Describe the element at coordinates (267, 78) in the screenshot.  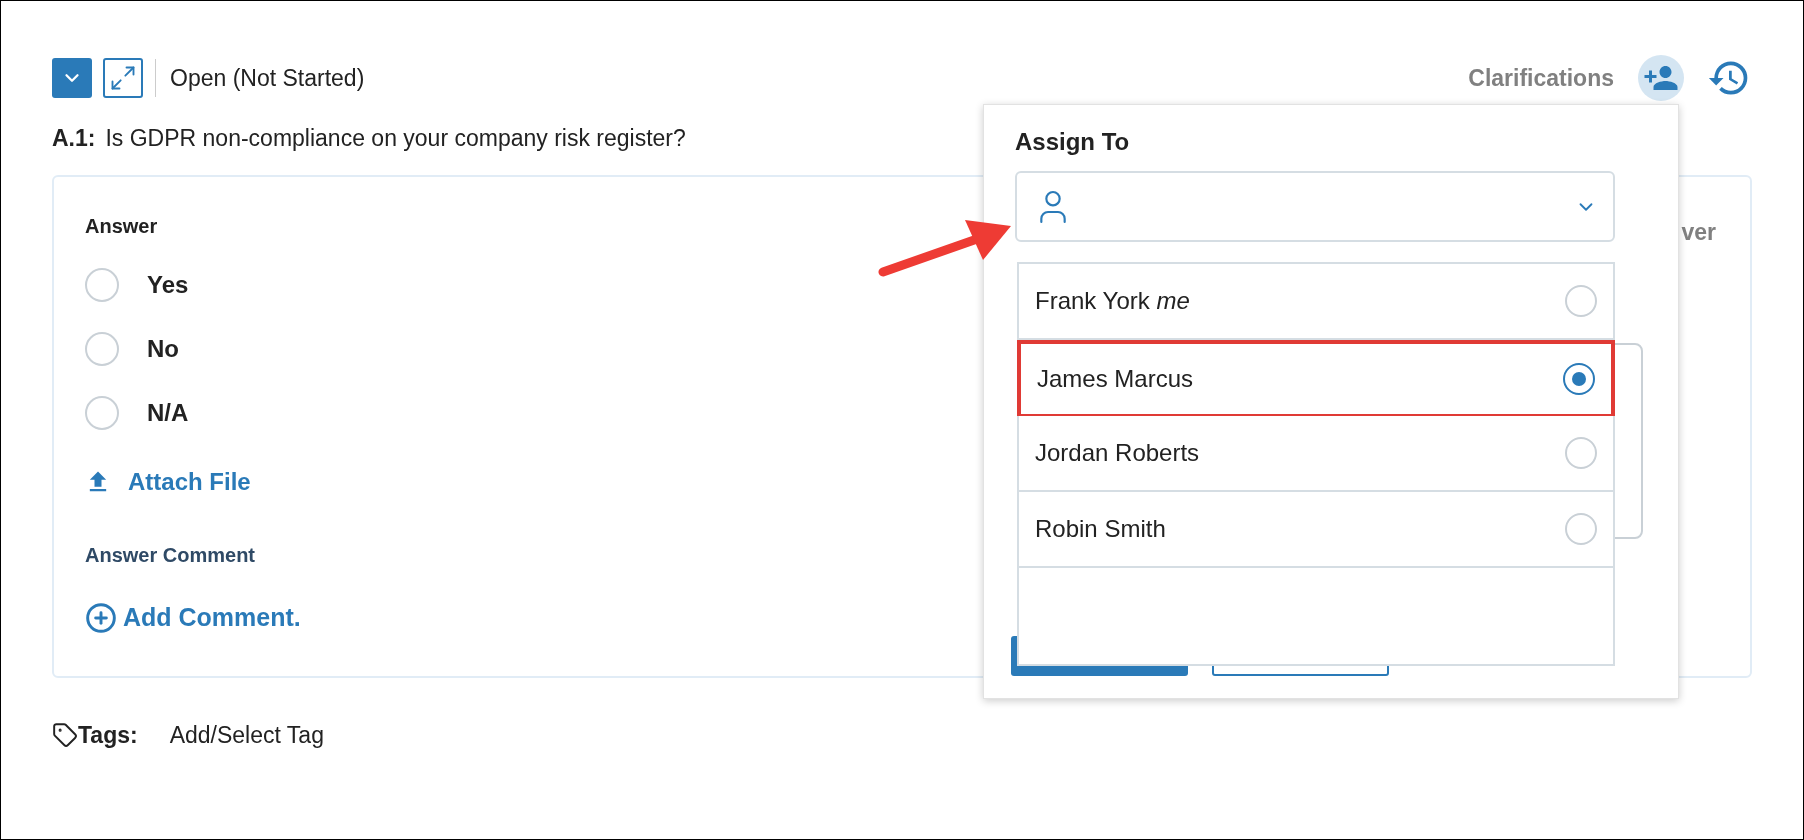
I see `status-text: Open (Not Started)` at that location.